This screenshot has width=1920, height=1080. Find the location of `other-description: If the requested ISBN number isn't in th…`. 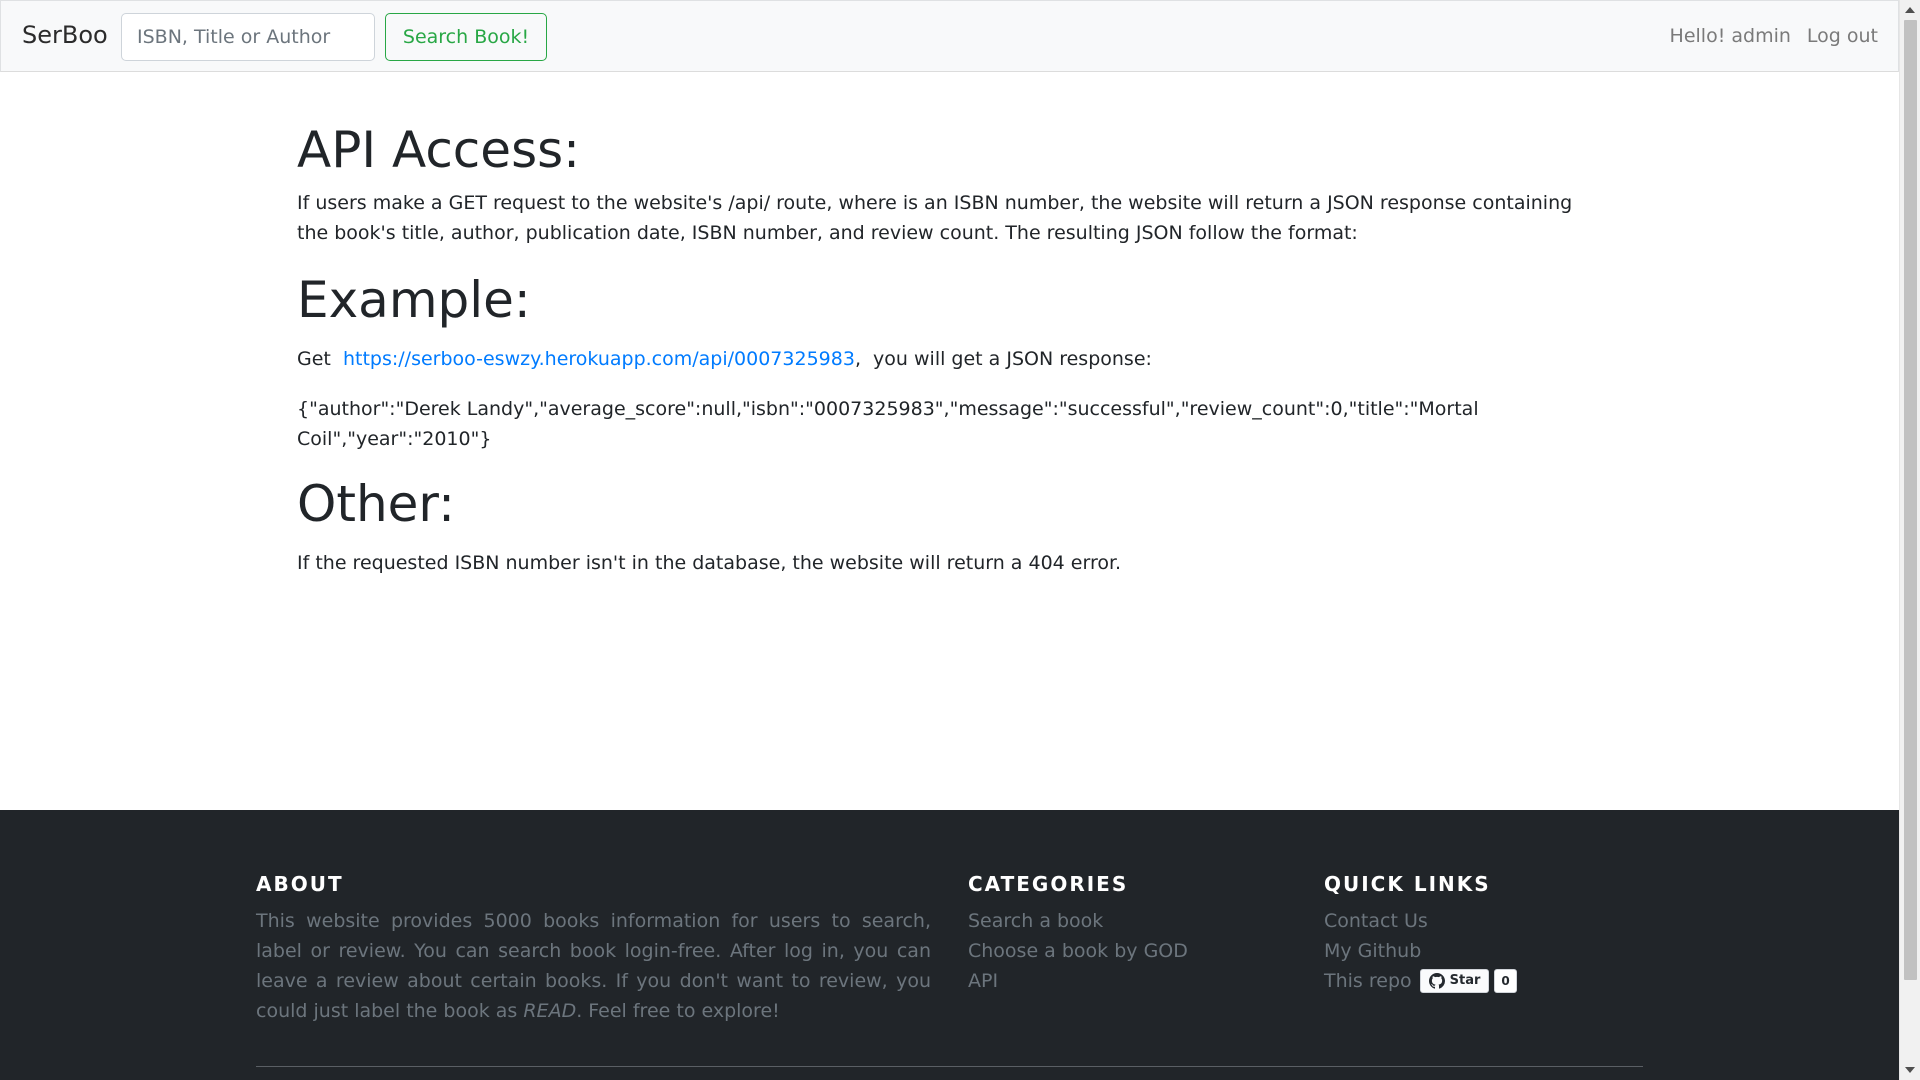

other-description: If the requested ISBN number isn't in th… is located at coordinates (709, 563).